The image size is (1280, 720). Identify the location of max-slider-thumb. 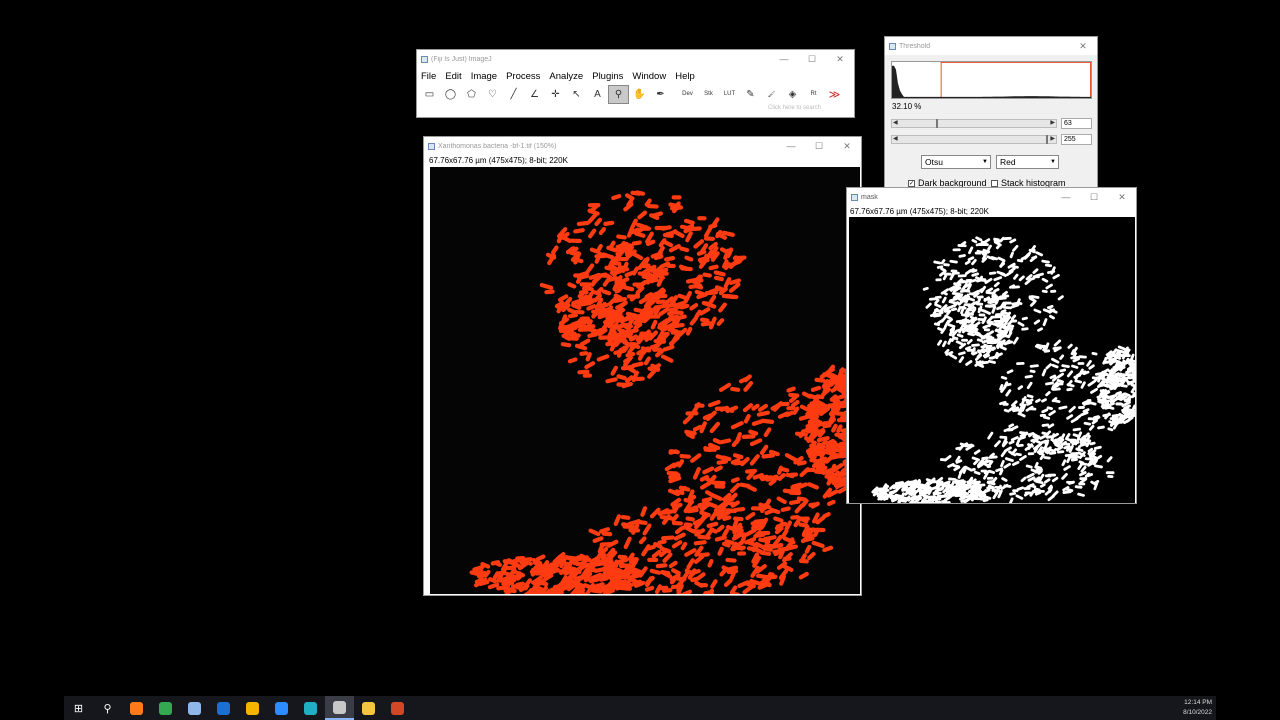
(1047, 139).